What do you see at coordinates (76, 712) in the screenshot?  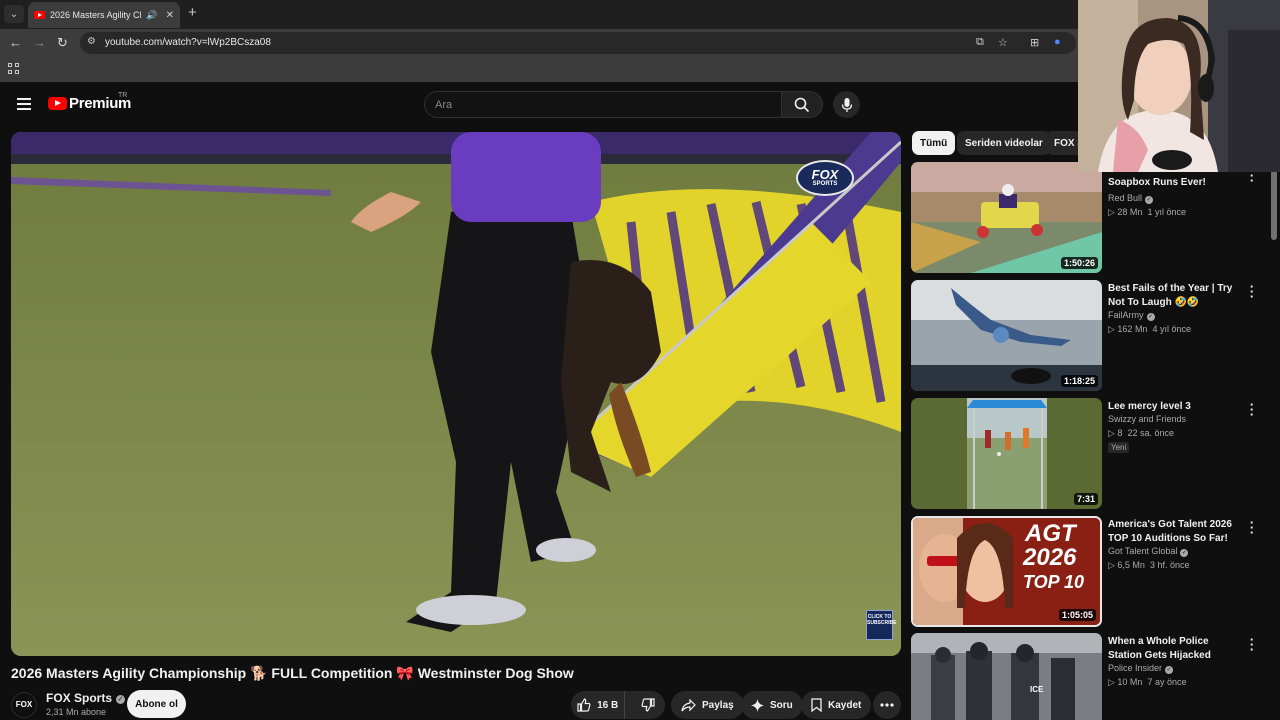 I see `subscriber-count: 2,31 Mn abone` at bounding box center [76, 712].